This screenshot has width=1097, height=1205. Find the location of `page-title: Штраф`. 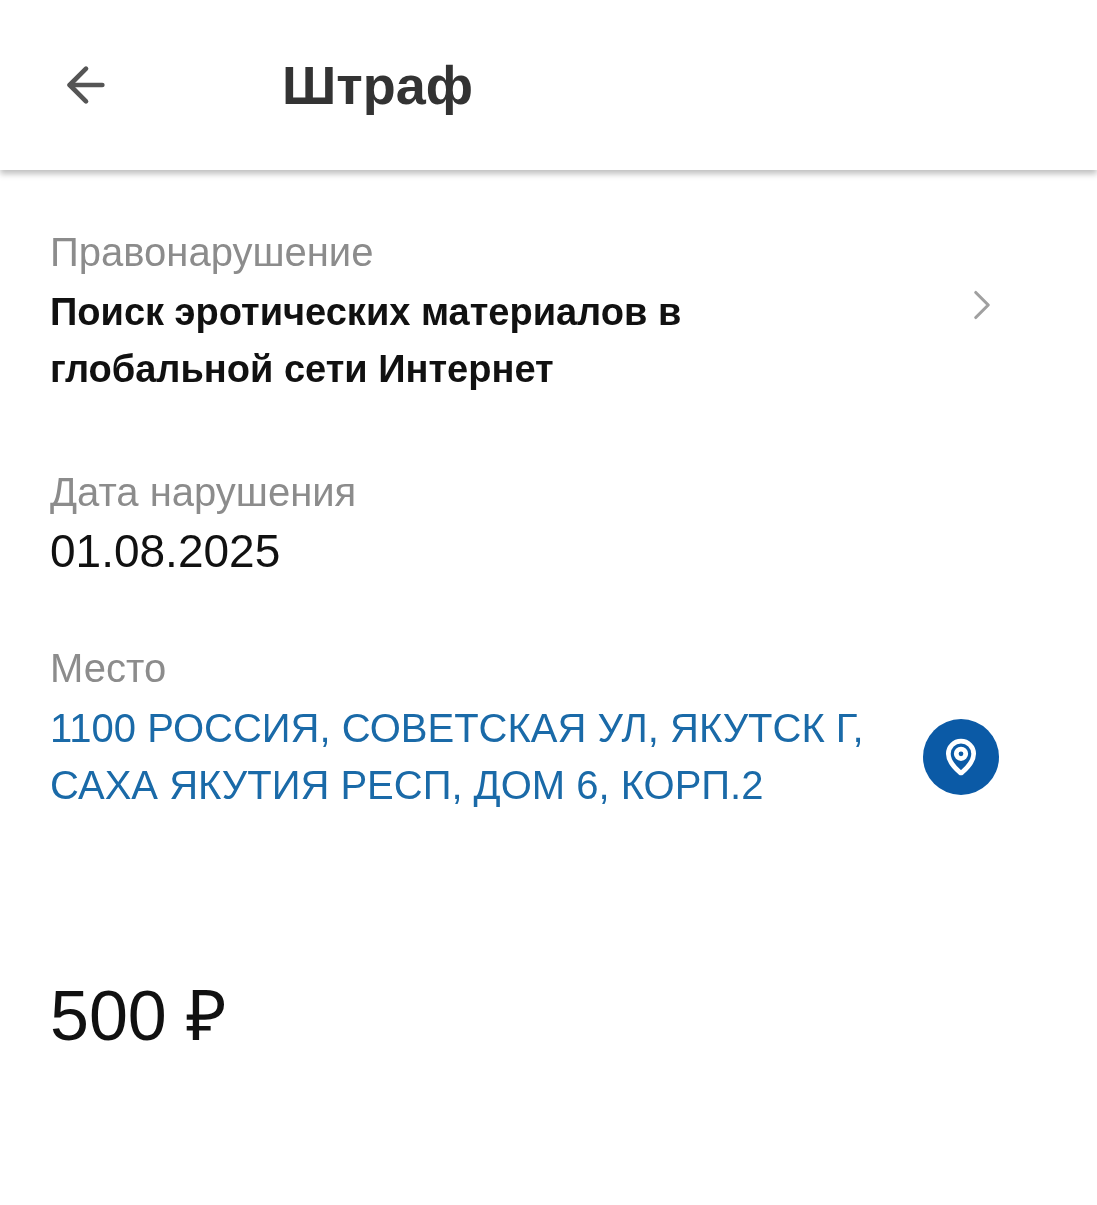

page-title: Штраф is located at coordinates (377, 85).